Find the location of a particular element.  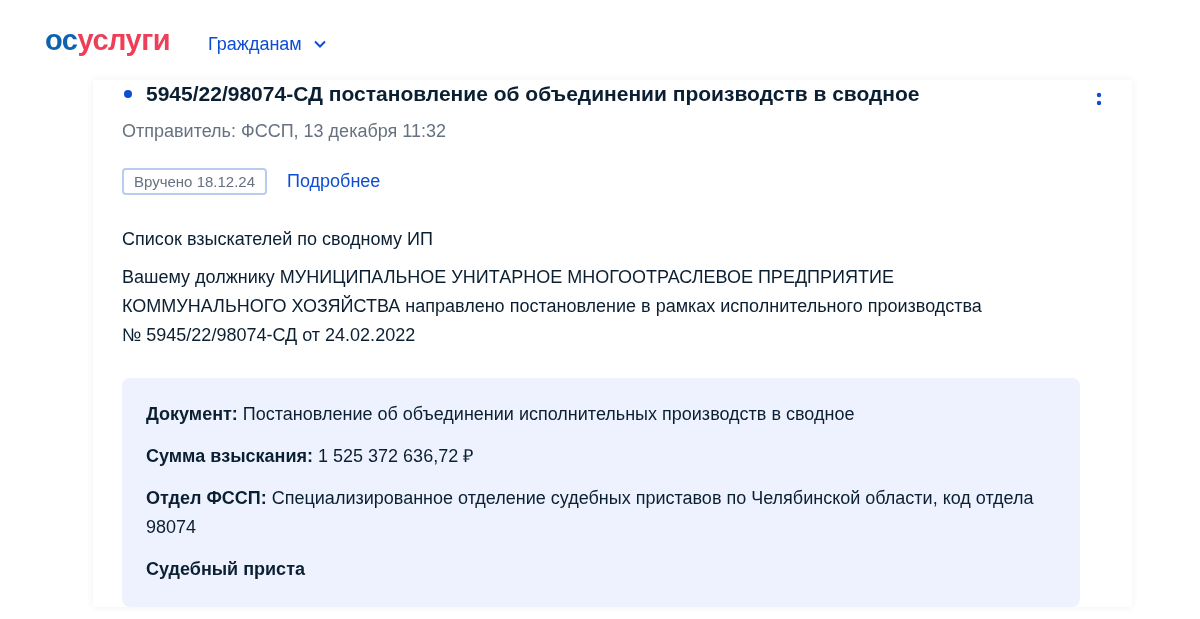

delivered-badge: Вручено 18.12.24 is located at coordinates (195, 181).